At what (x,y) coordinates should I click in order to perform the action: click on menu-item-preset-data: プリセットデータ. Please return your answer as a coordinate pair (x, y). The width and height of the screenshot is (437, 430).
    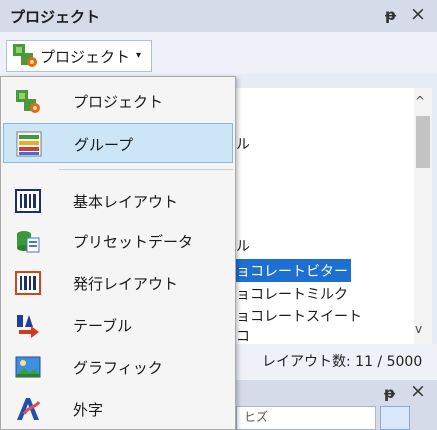
    Looking at the image, I should click on (118, 241).